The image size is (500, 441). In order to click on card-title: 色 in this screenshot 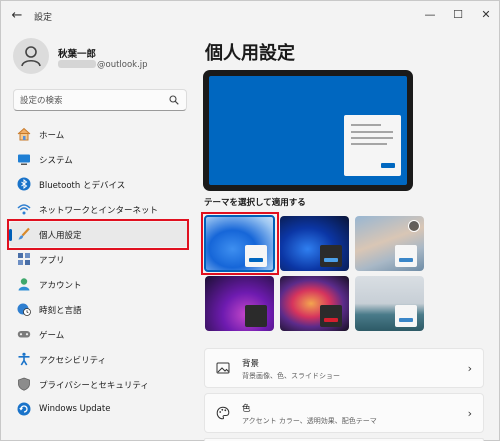, I will do `click(246, 409)`.